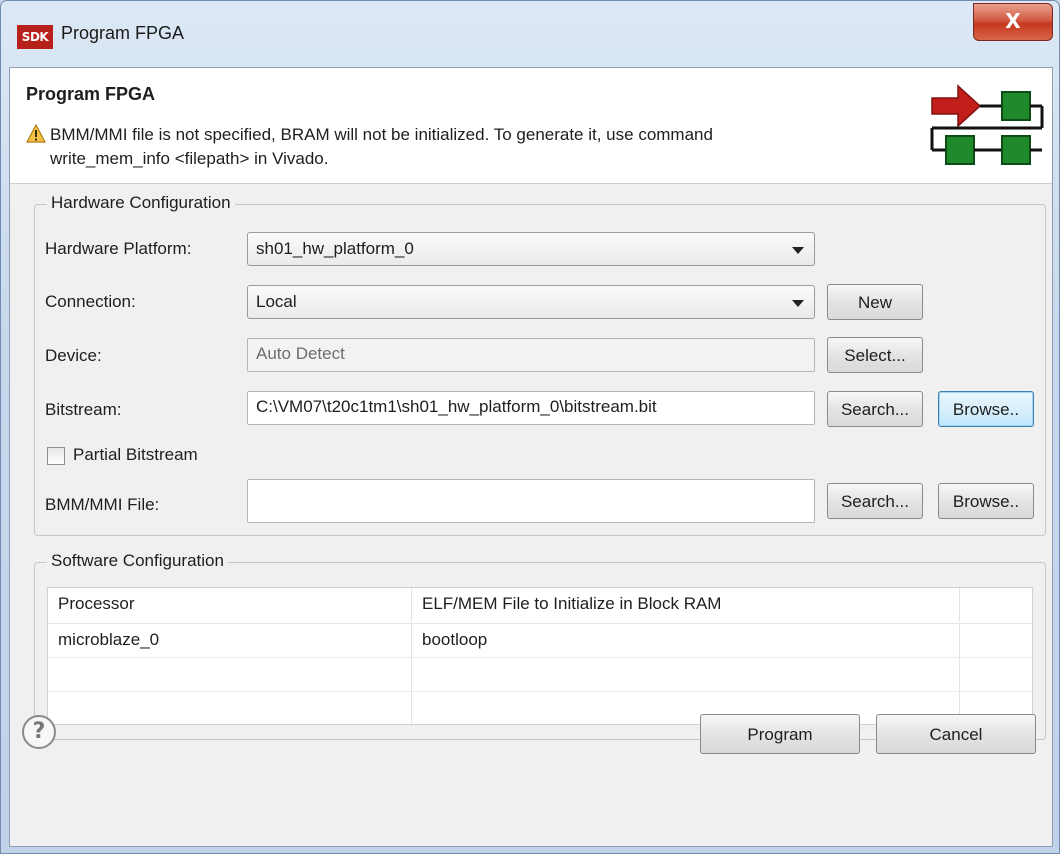 The height and width of the screenshot is (854, 1060). I want to click on warning-line-2: write_mem_info <filepath> in Vivado., so click(189, 158).